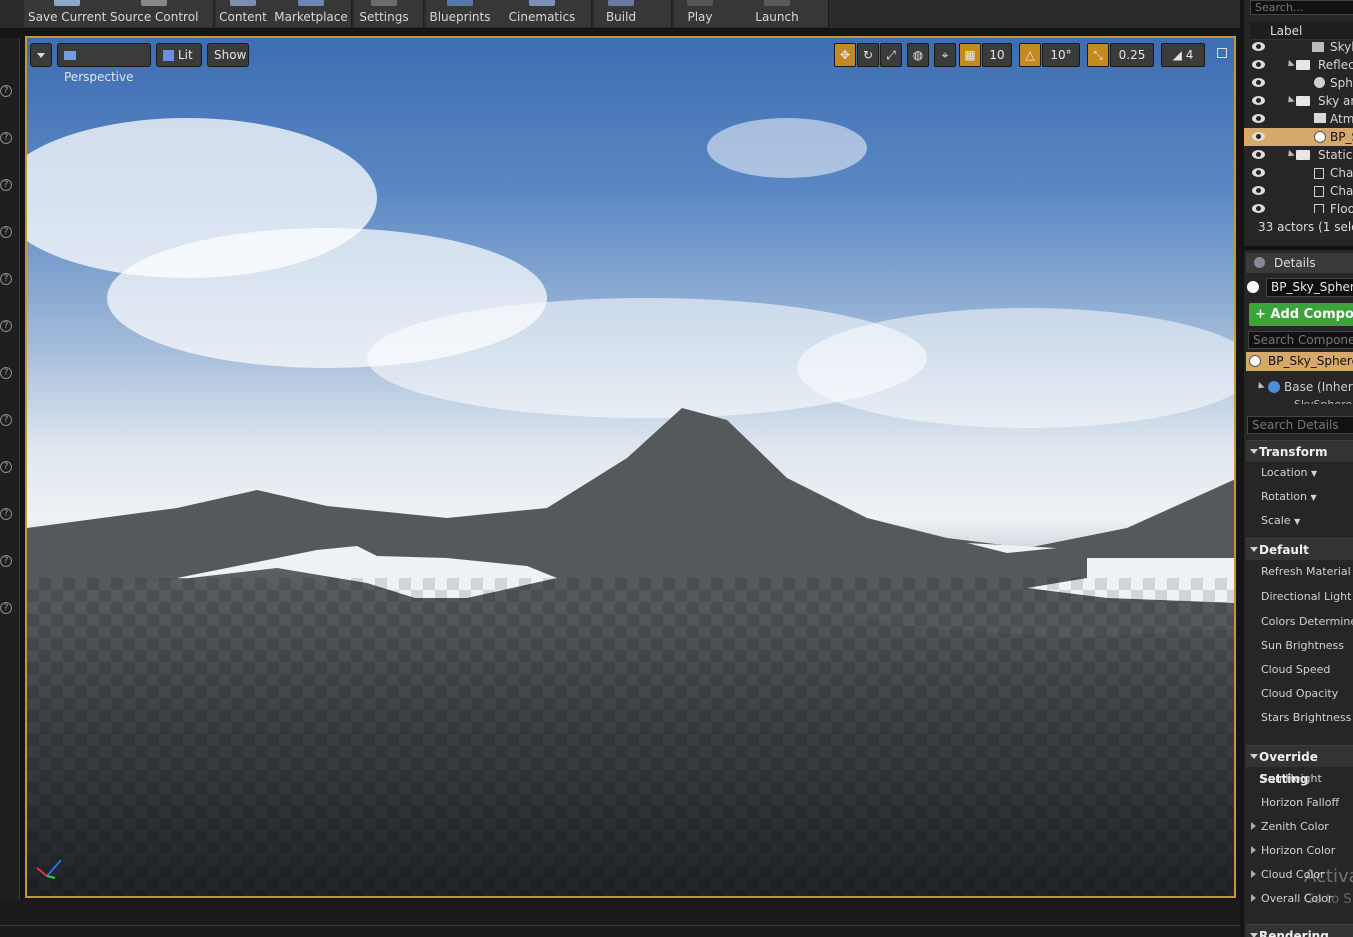 The width and height of the screenshot is (1353, 937). What do you see at coordinates (1299, 693) in the screenshot?
I see `cloud-opacity-property: Cloud Opacity` at bounding box center [1299, 693].